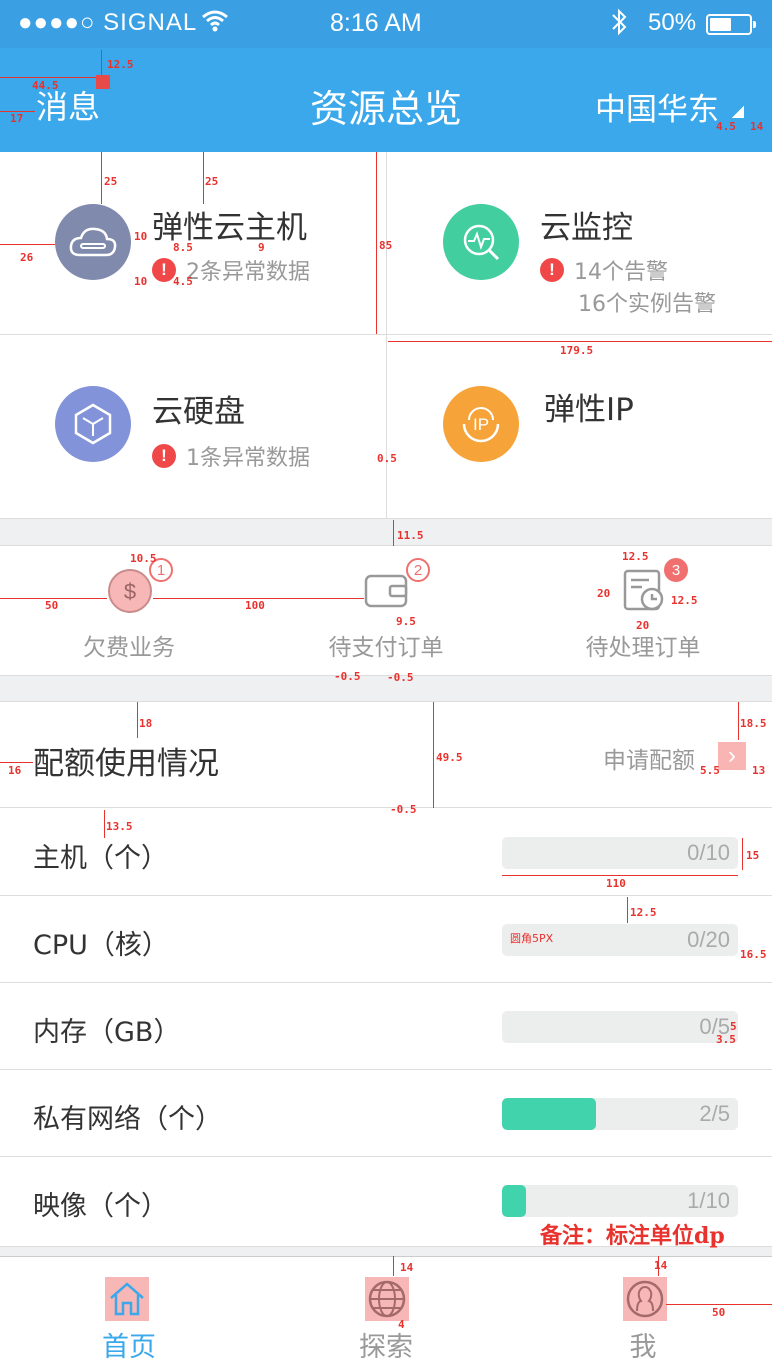 The height and width of the screenshot is (1372, 772). What do you see at coordinates (753, 855) in the screenshot?
I see `dimension-label: 15` at bounding box center [753, 855].